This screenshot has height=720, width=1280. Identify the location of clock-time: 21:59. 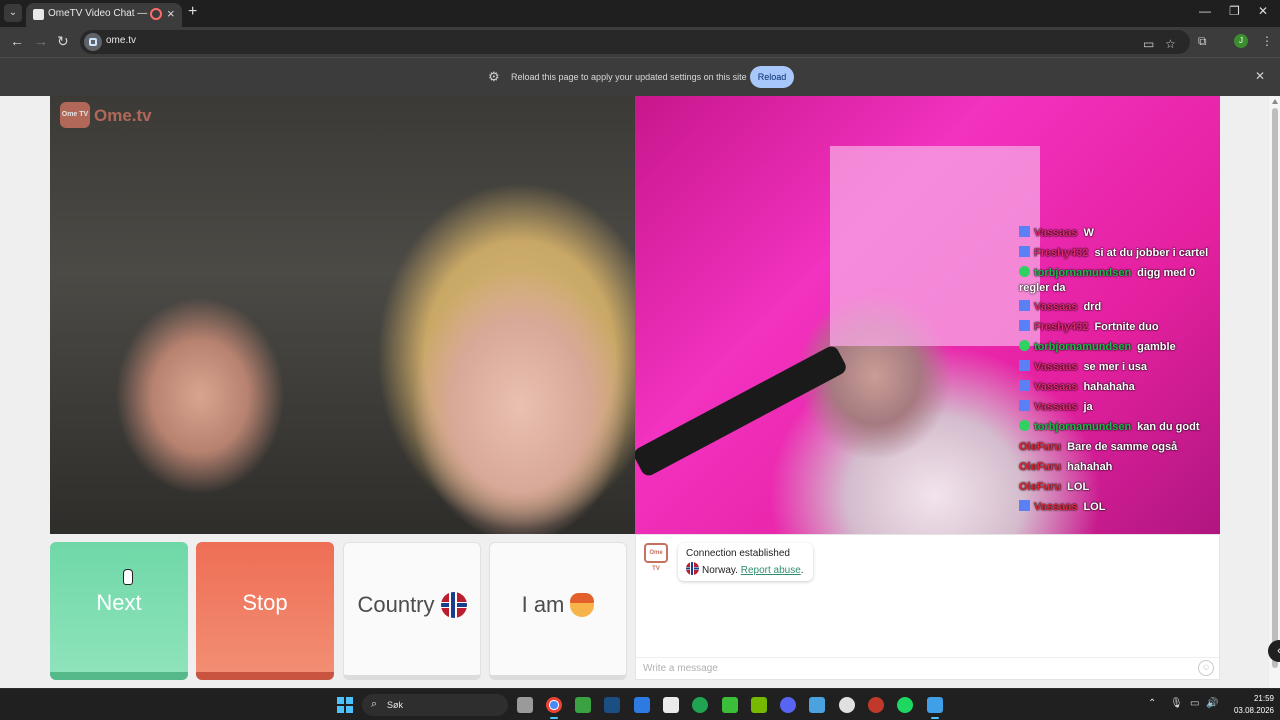
(1263, 698).